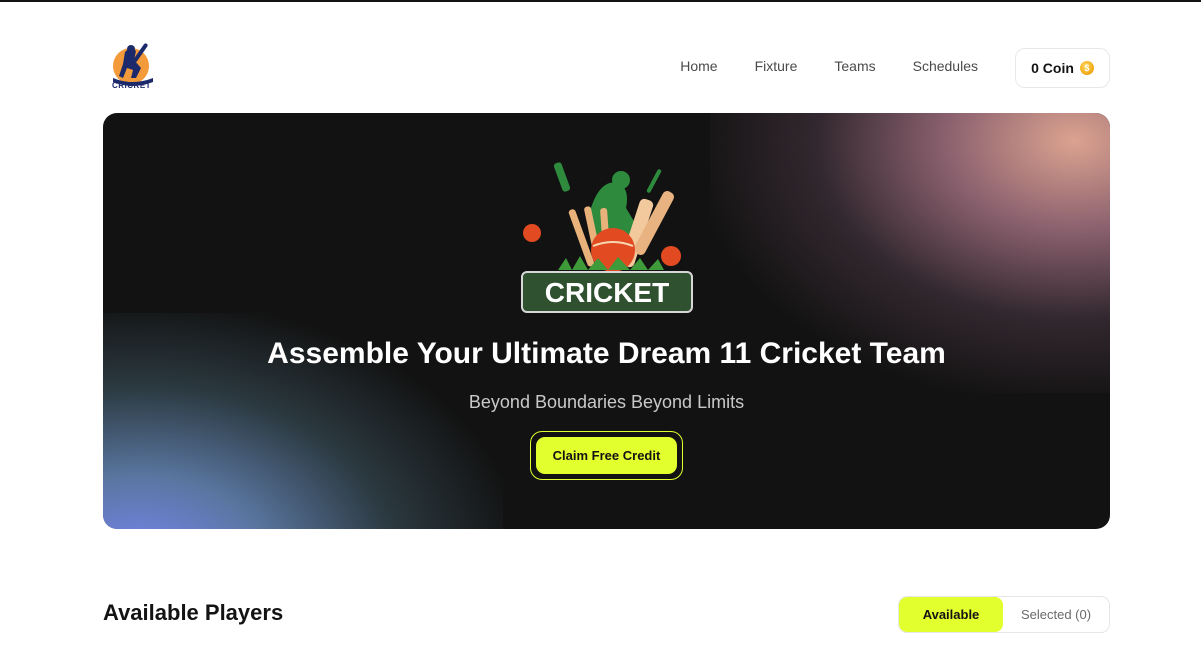 The image size is (1201, 656). What do you see at coordinates (776, 66) in the screenshot?
I see `nav-fixture: Fixture` at bounding box center [776, 66].